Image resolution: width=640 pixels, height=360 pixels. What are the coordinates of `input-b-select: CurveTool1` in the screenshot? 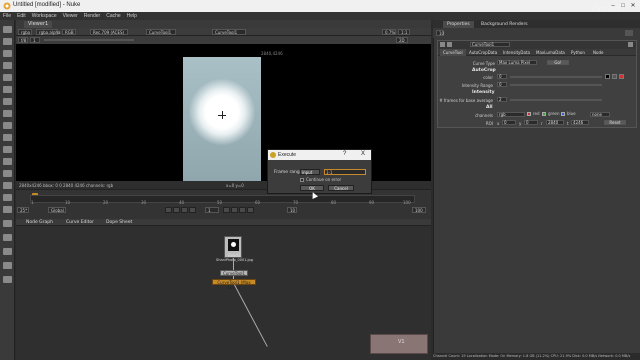 It's located at (229, 32).